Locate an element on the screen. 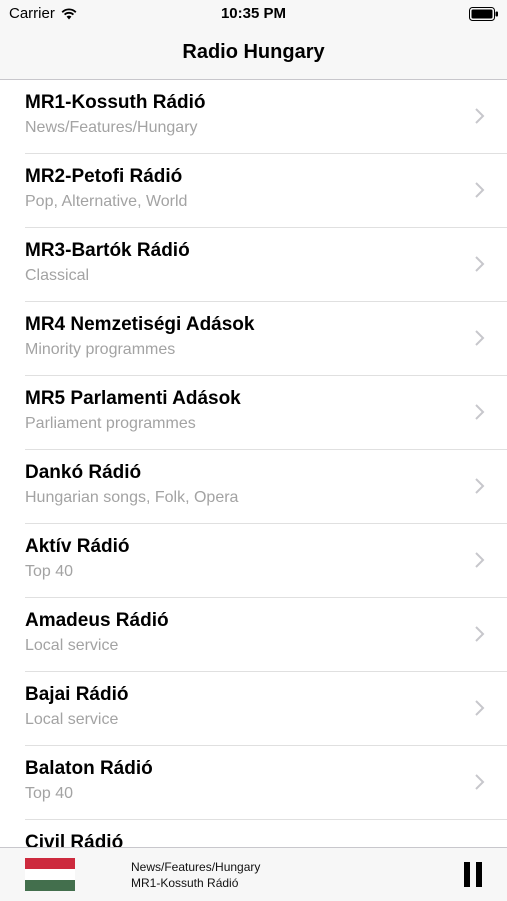  station-row: MR3-Bartók Rádió Classical is located at coordinates (266, 265).